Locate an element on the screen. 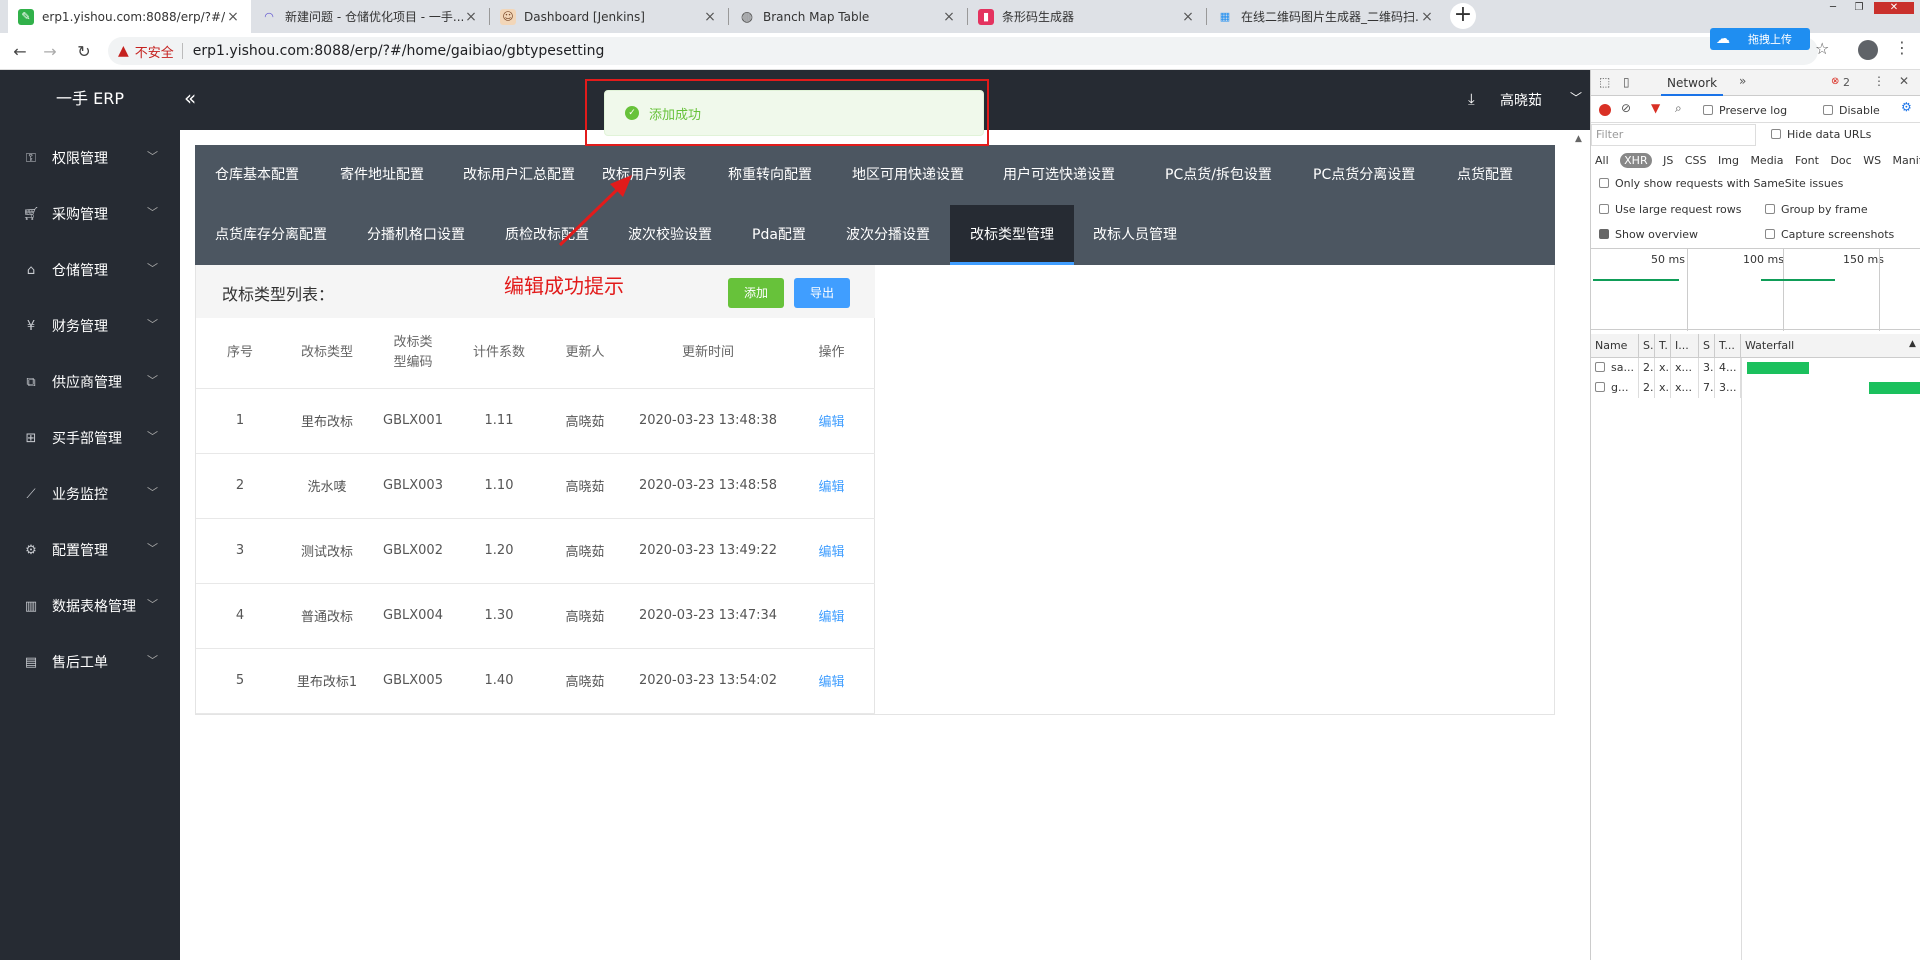 The image size is (1920, 960). sidebar-item-buyer: ⊞ 买手部管理 ﹀ is located at coordinates (90, 438).